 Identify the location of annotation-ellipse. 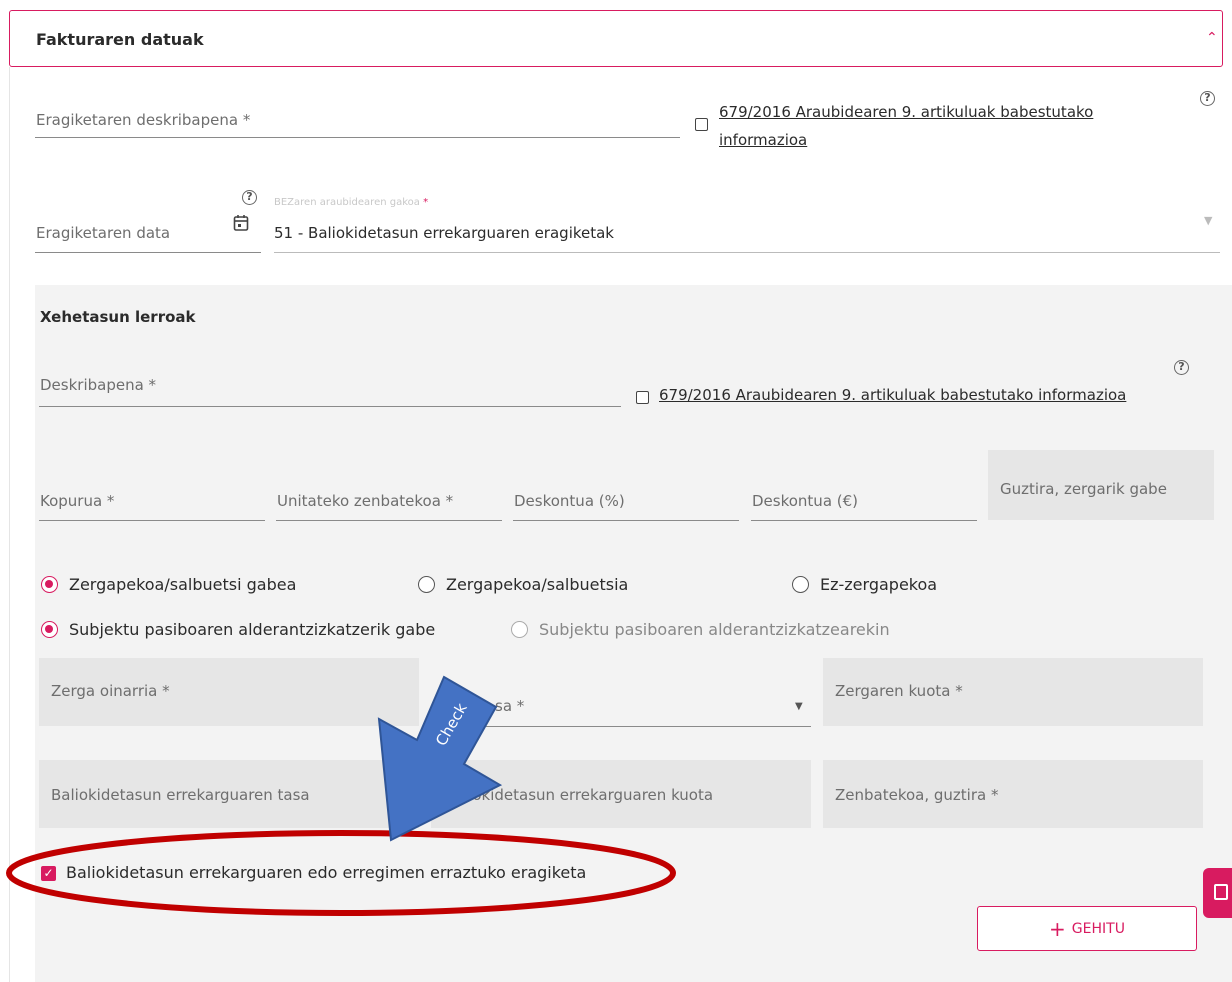
(341, 873).